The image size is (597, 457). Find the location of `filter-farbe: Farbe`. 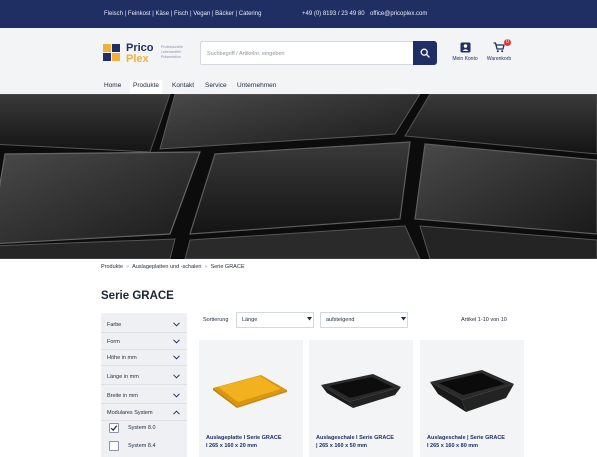

filter-farbe: Farbe is located at coordinates (144, 325).